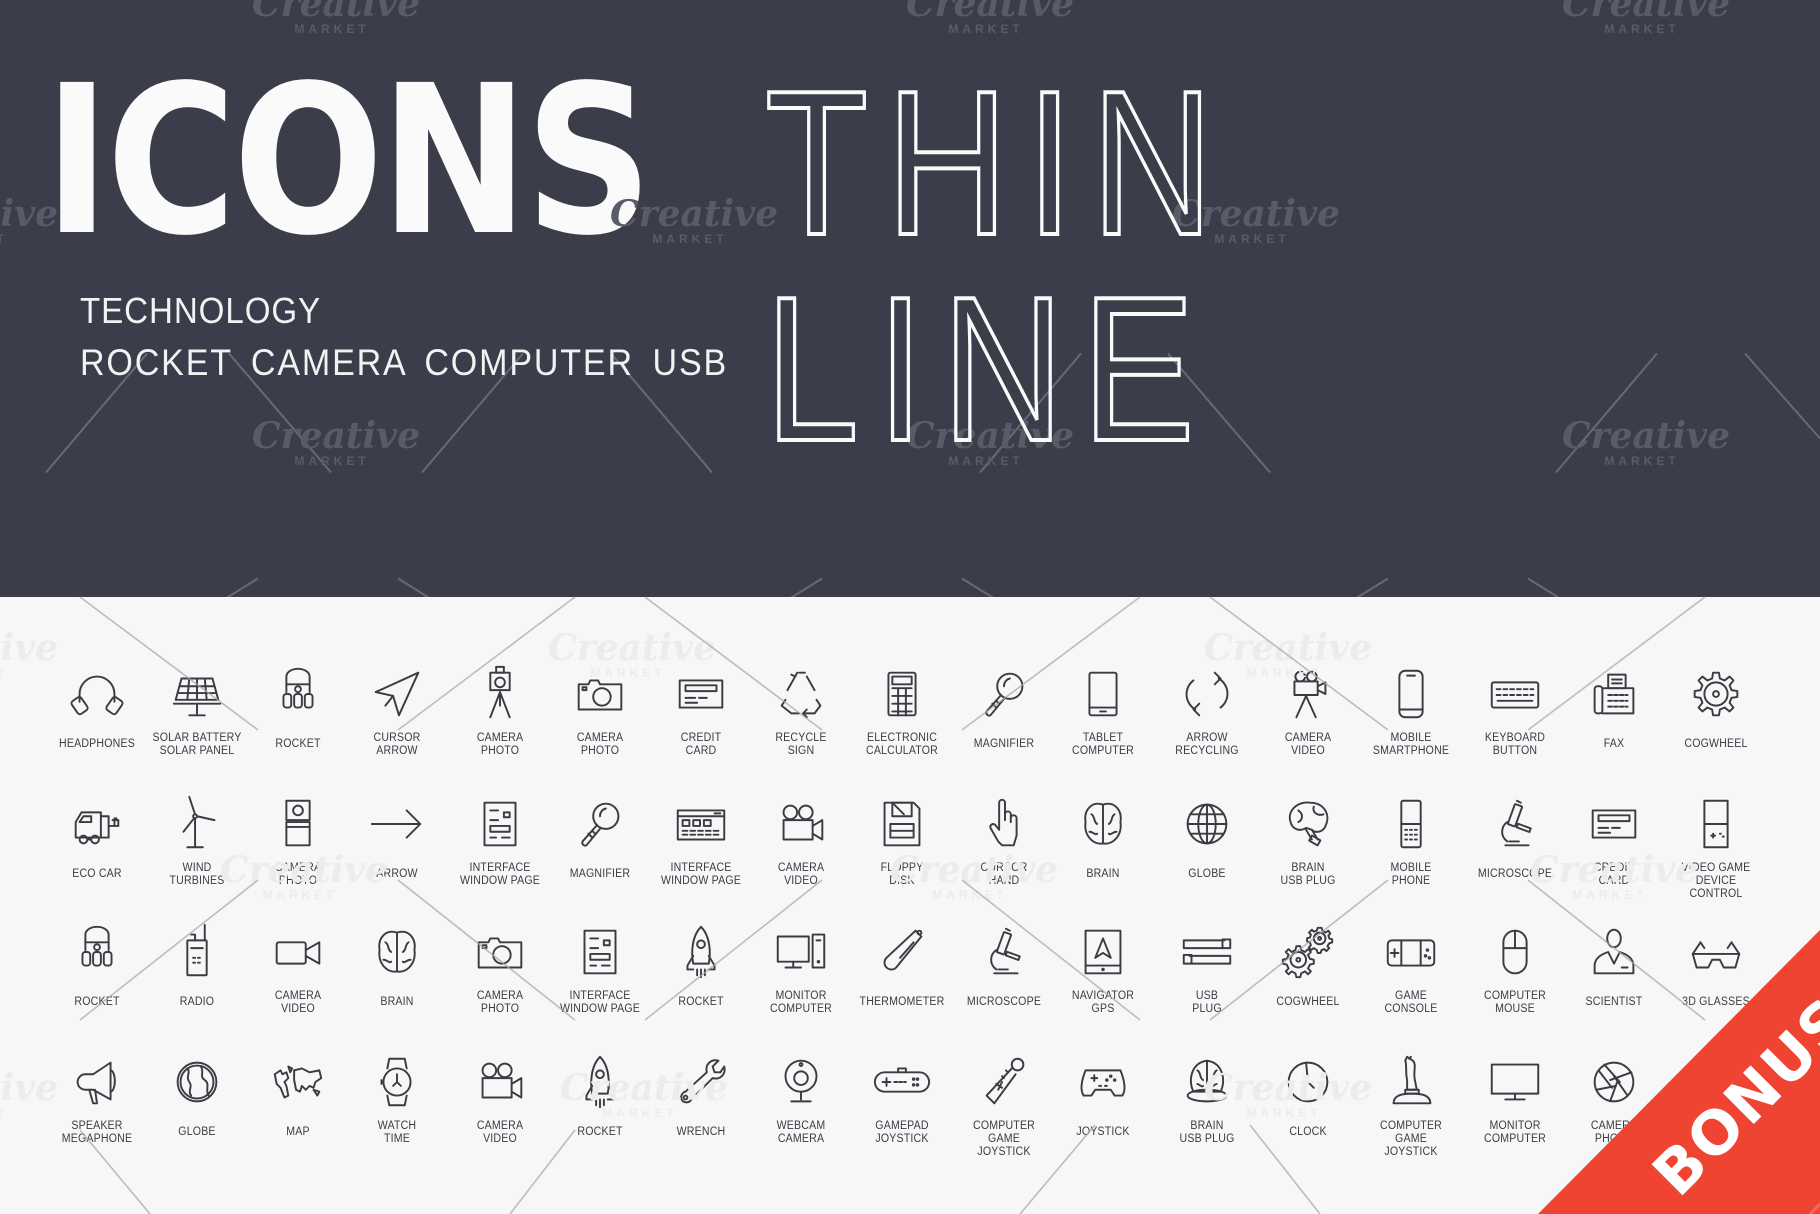  I want to click on icon-tile: ARROW, so click(397, 837).